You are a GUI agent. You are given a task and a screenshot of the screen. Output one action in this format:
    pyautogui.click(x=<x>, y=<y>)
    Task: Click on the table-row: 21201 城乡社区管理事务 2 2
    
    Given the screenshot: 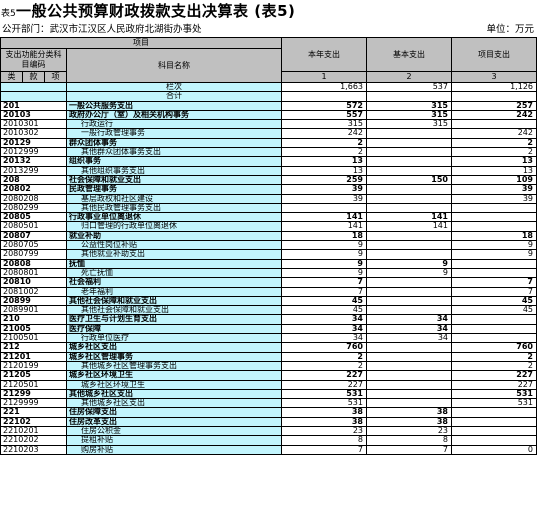 What is the action you would take?
    pyautogui.click(x=268, y=356)
    